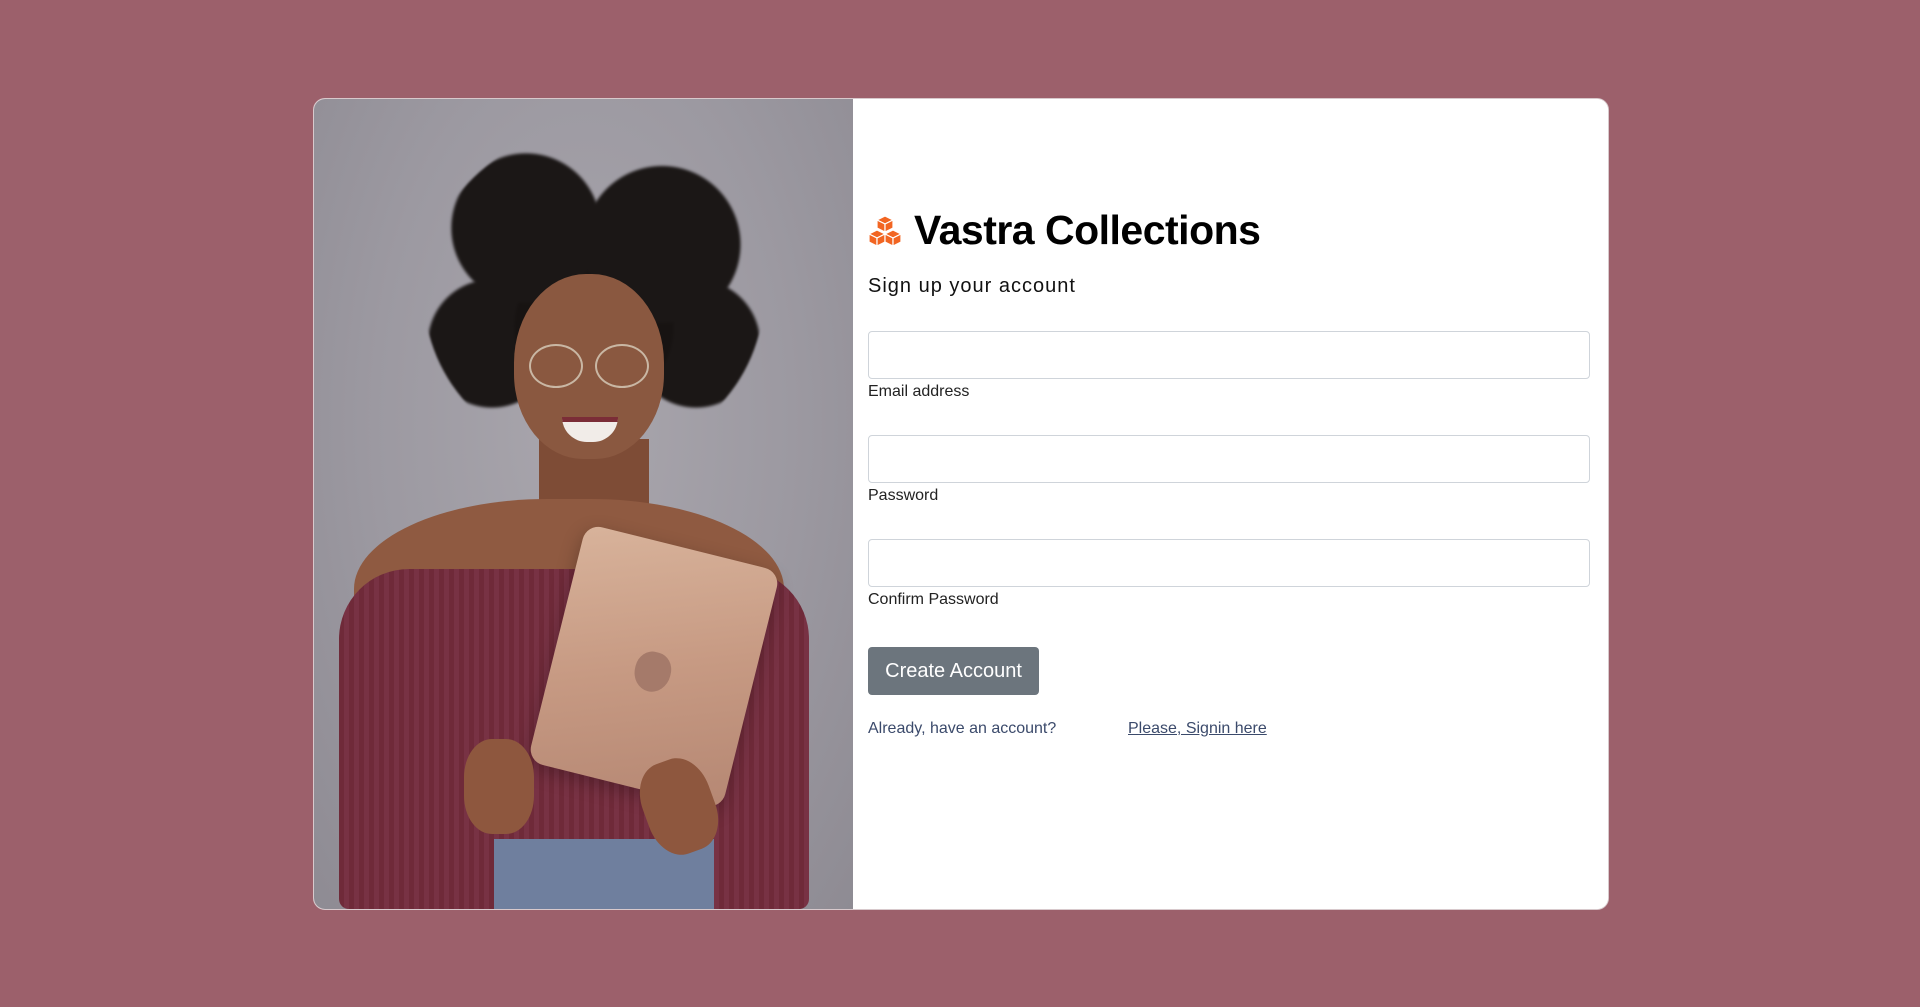 Image resolution: width=1920 pixels, height=1007 pixels. What do you see at coordinates (933, 599) in the screenshot?
I see `confirm-password-label: Confirm Password` at bounding box center [933, 599].